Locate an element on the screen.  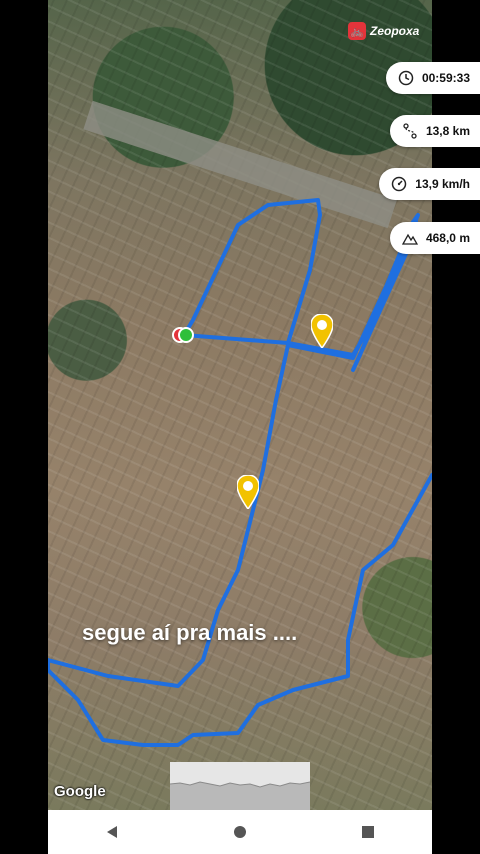
home-icon is located at coordinates (240, 832).